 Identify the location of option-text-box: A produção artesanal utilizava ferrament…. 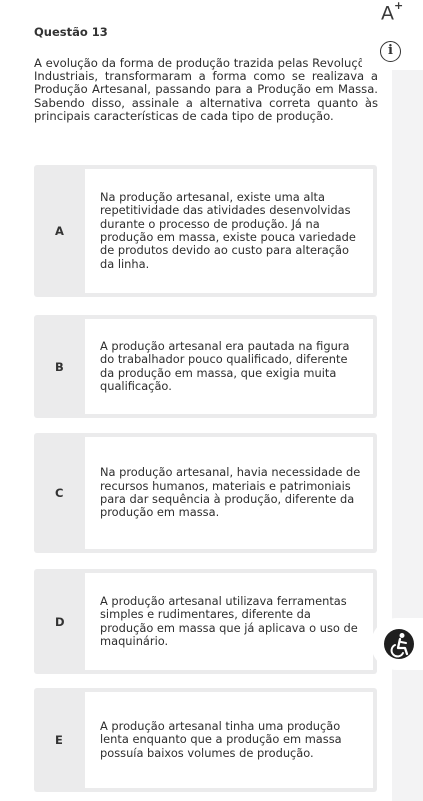
(229, 621).